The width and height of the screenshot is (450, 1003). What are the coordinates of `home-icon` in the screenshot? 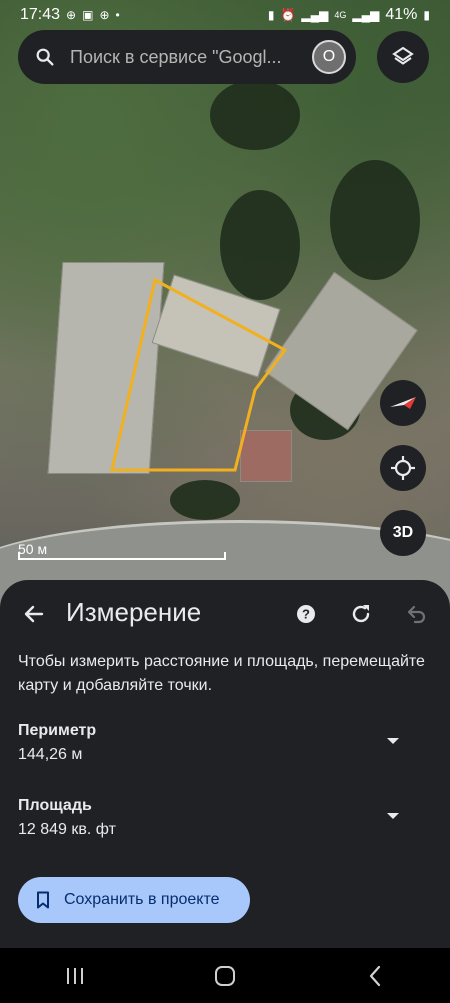 It's located at (225, 975).